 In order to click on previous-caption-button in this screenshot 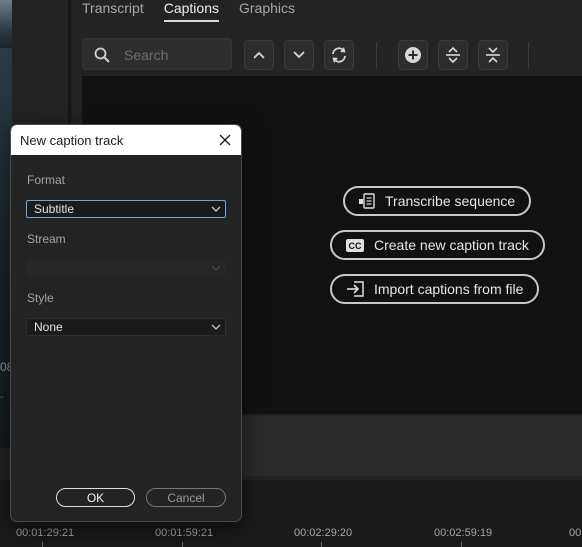, I will do `click(259, 55)`.